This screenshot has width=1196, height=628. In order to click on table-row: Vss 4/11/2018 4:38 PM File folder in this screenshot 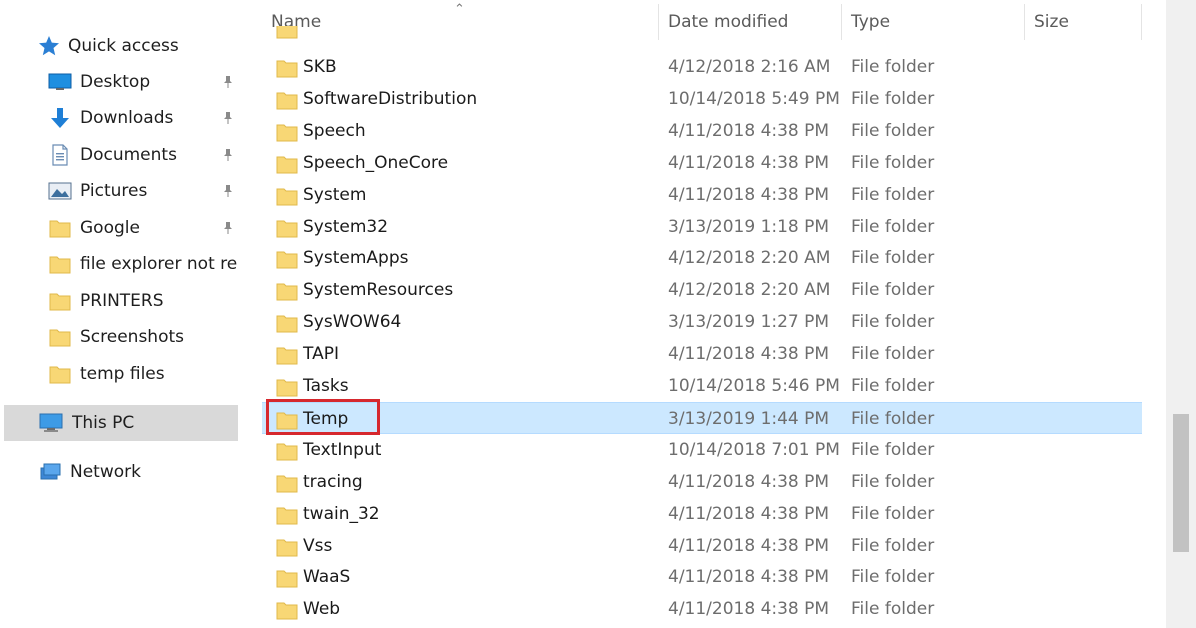, I will do `click(702, 546)`.